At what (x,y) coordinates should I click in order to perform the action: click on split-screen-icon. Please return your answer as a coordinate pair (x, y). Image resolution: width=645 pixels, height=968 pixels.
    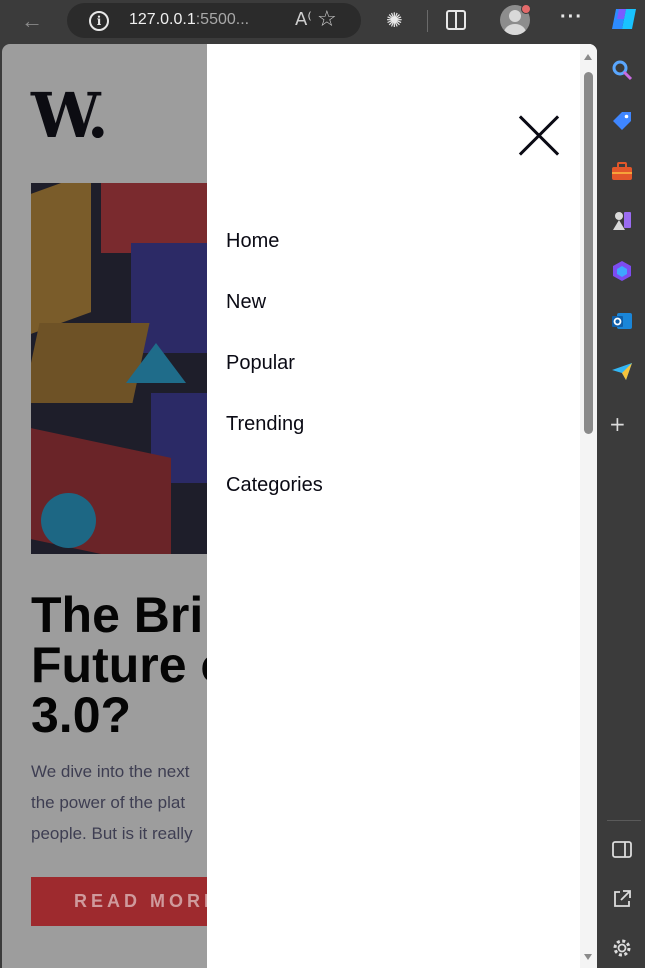
    Looking at the image, I should click on (456, 20).